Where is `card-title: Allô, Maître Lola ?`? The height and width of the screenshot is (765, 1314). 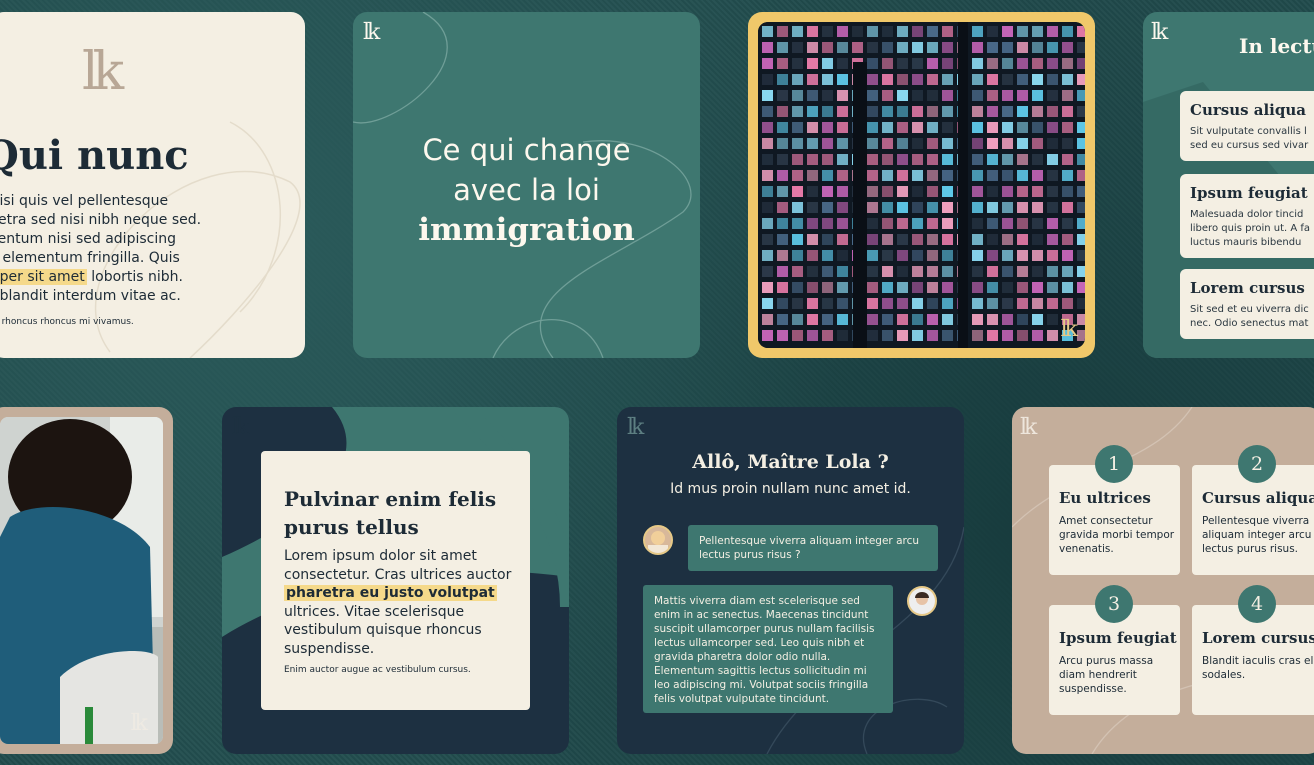
card-title: Allô, Maître Lola ? is located at coordinates (790, 462).